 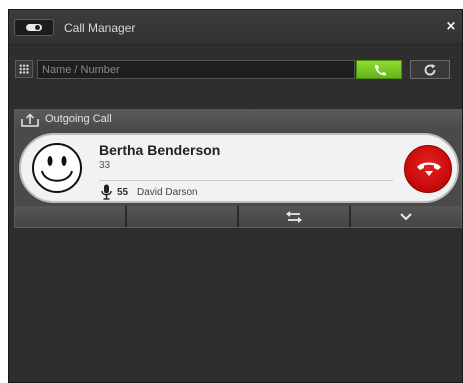 I want to click on call-button, so click(x=379, y=69).